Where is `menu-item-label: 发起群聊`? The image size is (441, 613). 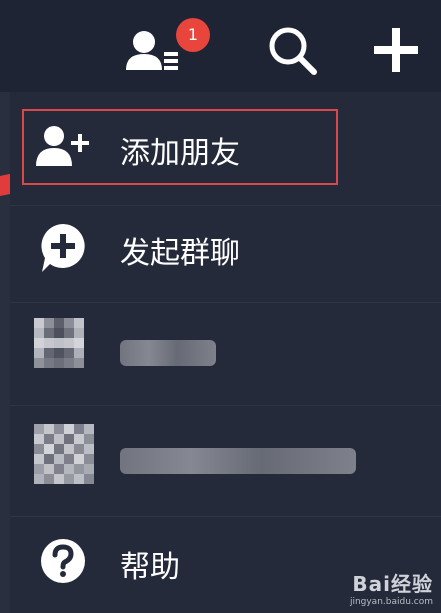
menu-item-label: 发起群聊 is located at coordinates (180, 253).